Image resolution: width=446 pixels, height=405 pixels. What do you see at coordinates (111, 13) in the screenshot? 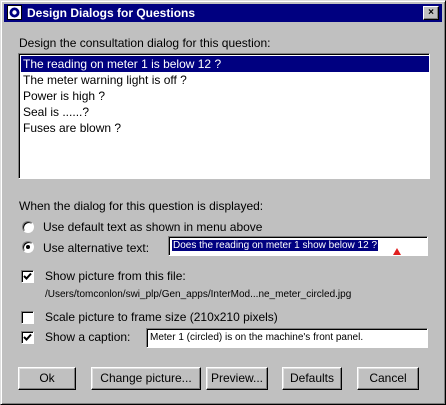
I see `window-title: Design Dialogs for Questions` at bounding box center [111, 13].